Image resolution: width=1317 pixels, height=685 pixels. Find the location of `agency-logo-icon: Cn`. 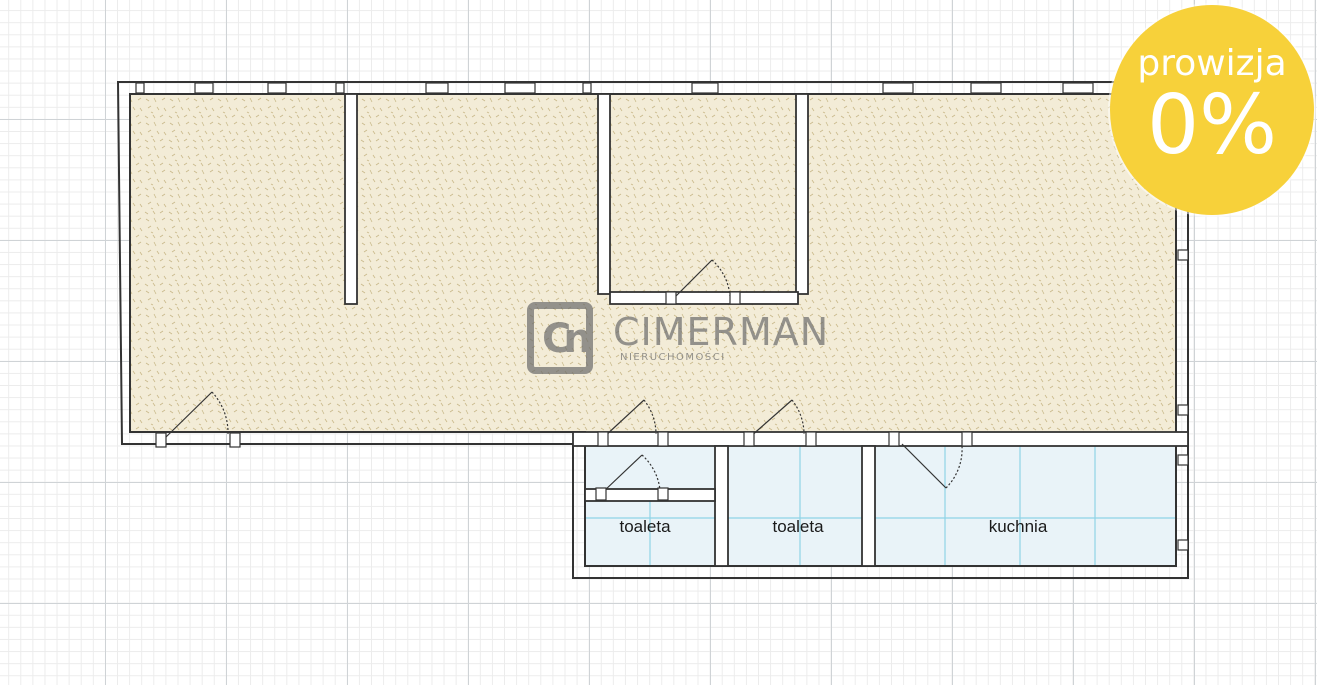

agency-logo-icon: Cn is located at coordinates (560, 338).